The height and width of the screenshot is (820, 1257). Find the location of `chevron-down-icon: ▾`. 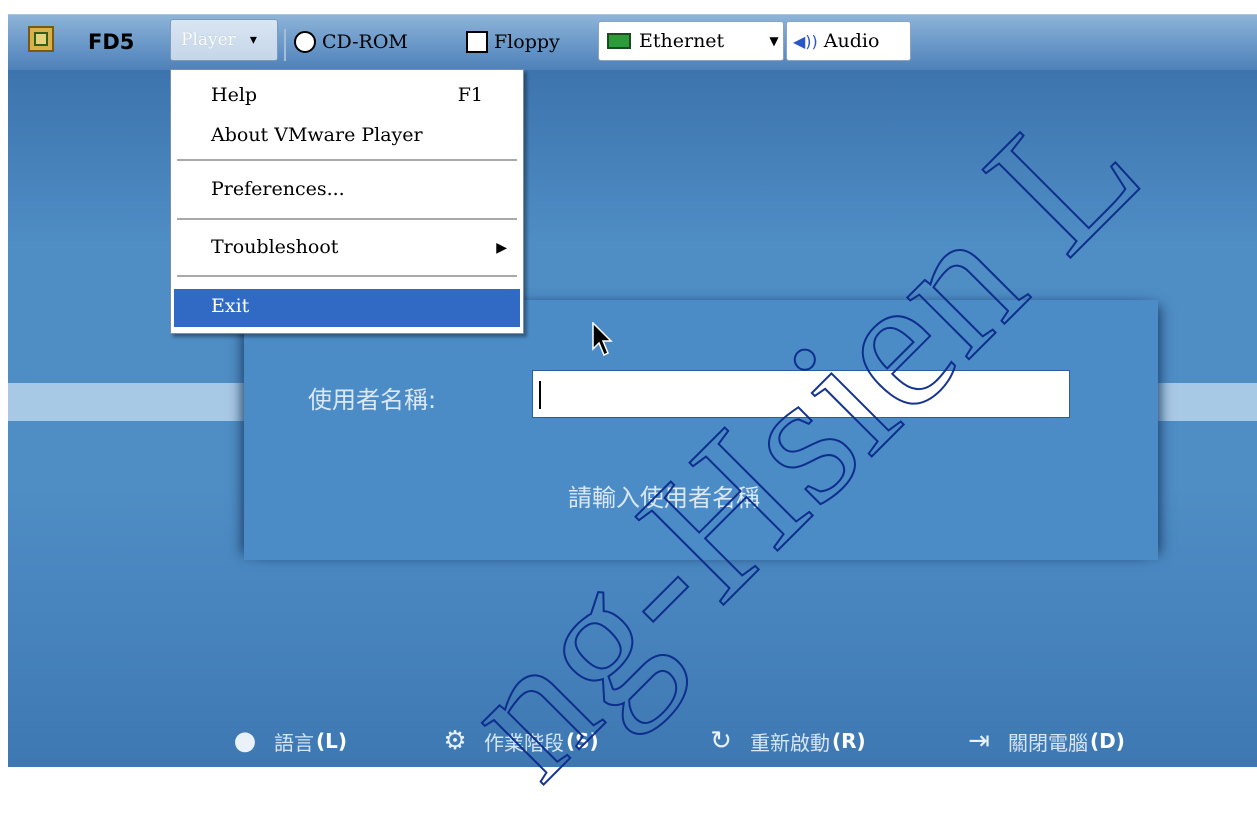

chevron-down-icon: ▾ is located at coordinates (253, 40).